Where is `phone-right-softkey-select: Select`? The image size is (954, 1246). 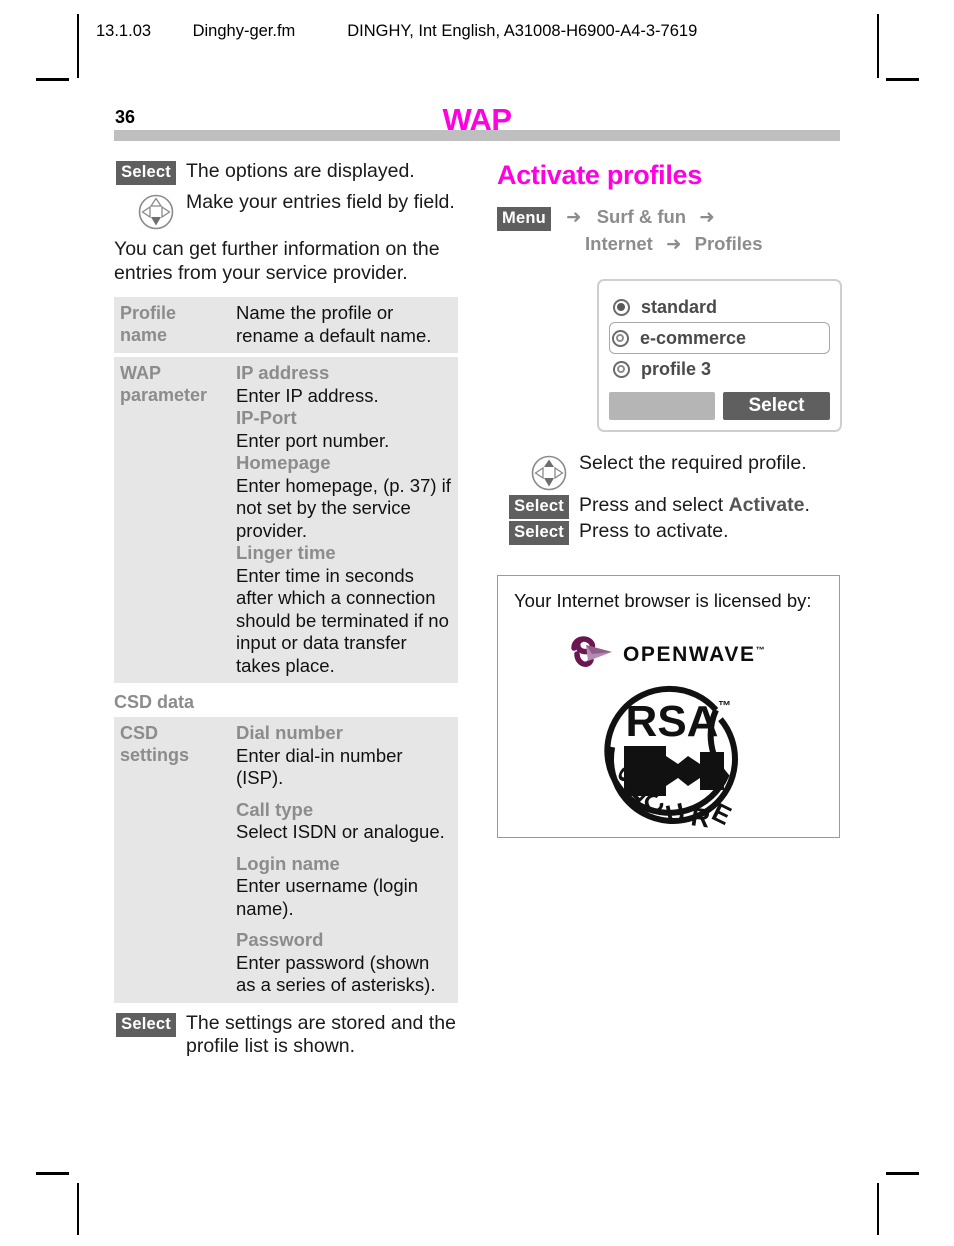
phone-right-softkey-select: Select is located at coordinates (776, 406).